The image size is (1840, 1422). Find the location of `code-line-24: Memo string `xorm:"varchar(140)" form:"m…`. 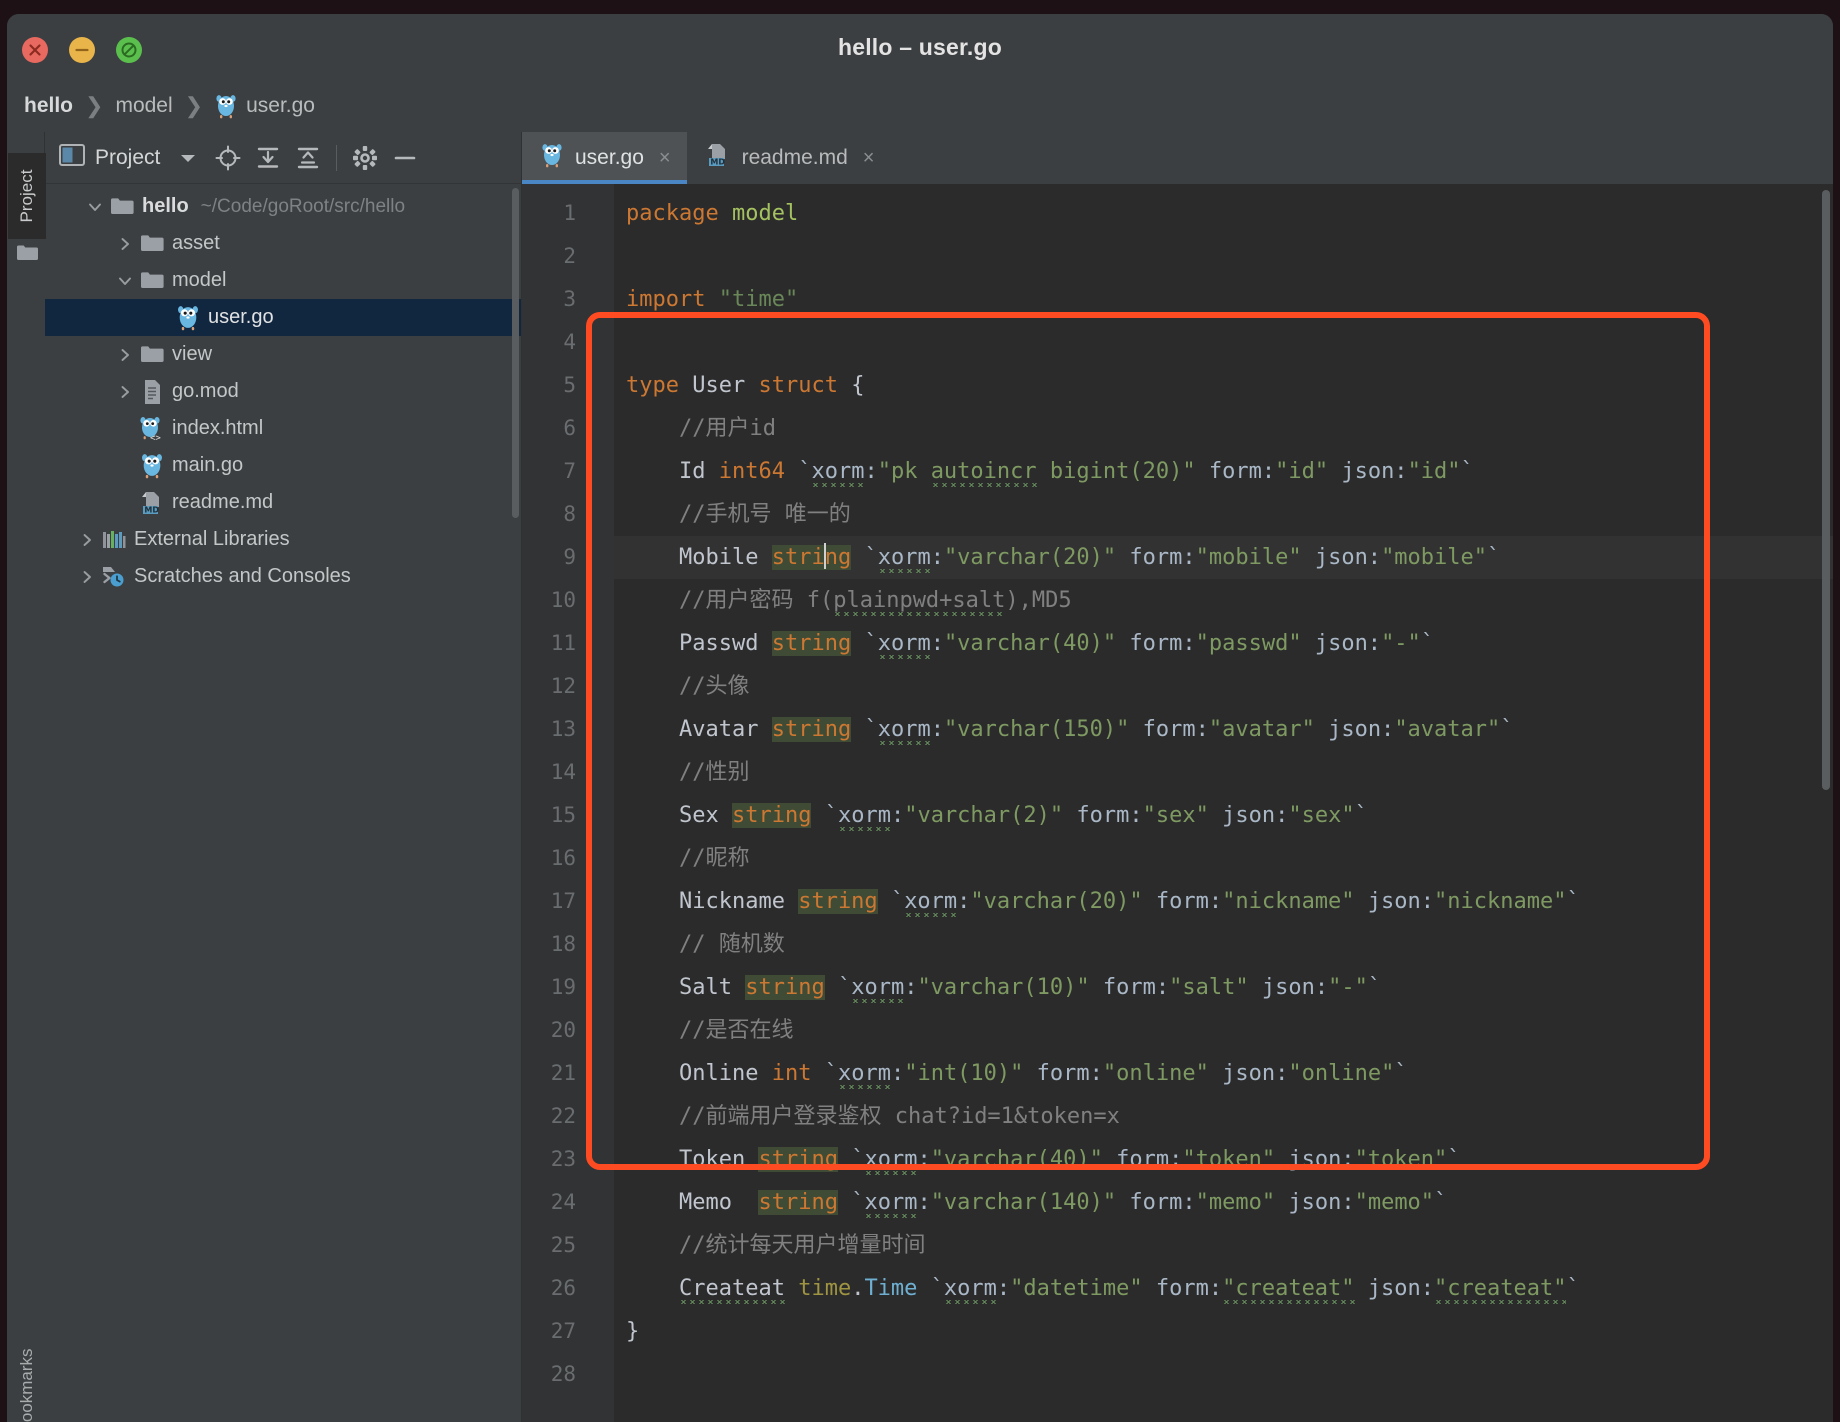

code-line-24: Memo string `xorm:"varchar(140)" form:"m… is located at coordinates (1223, 1202).